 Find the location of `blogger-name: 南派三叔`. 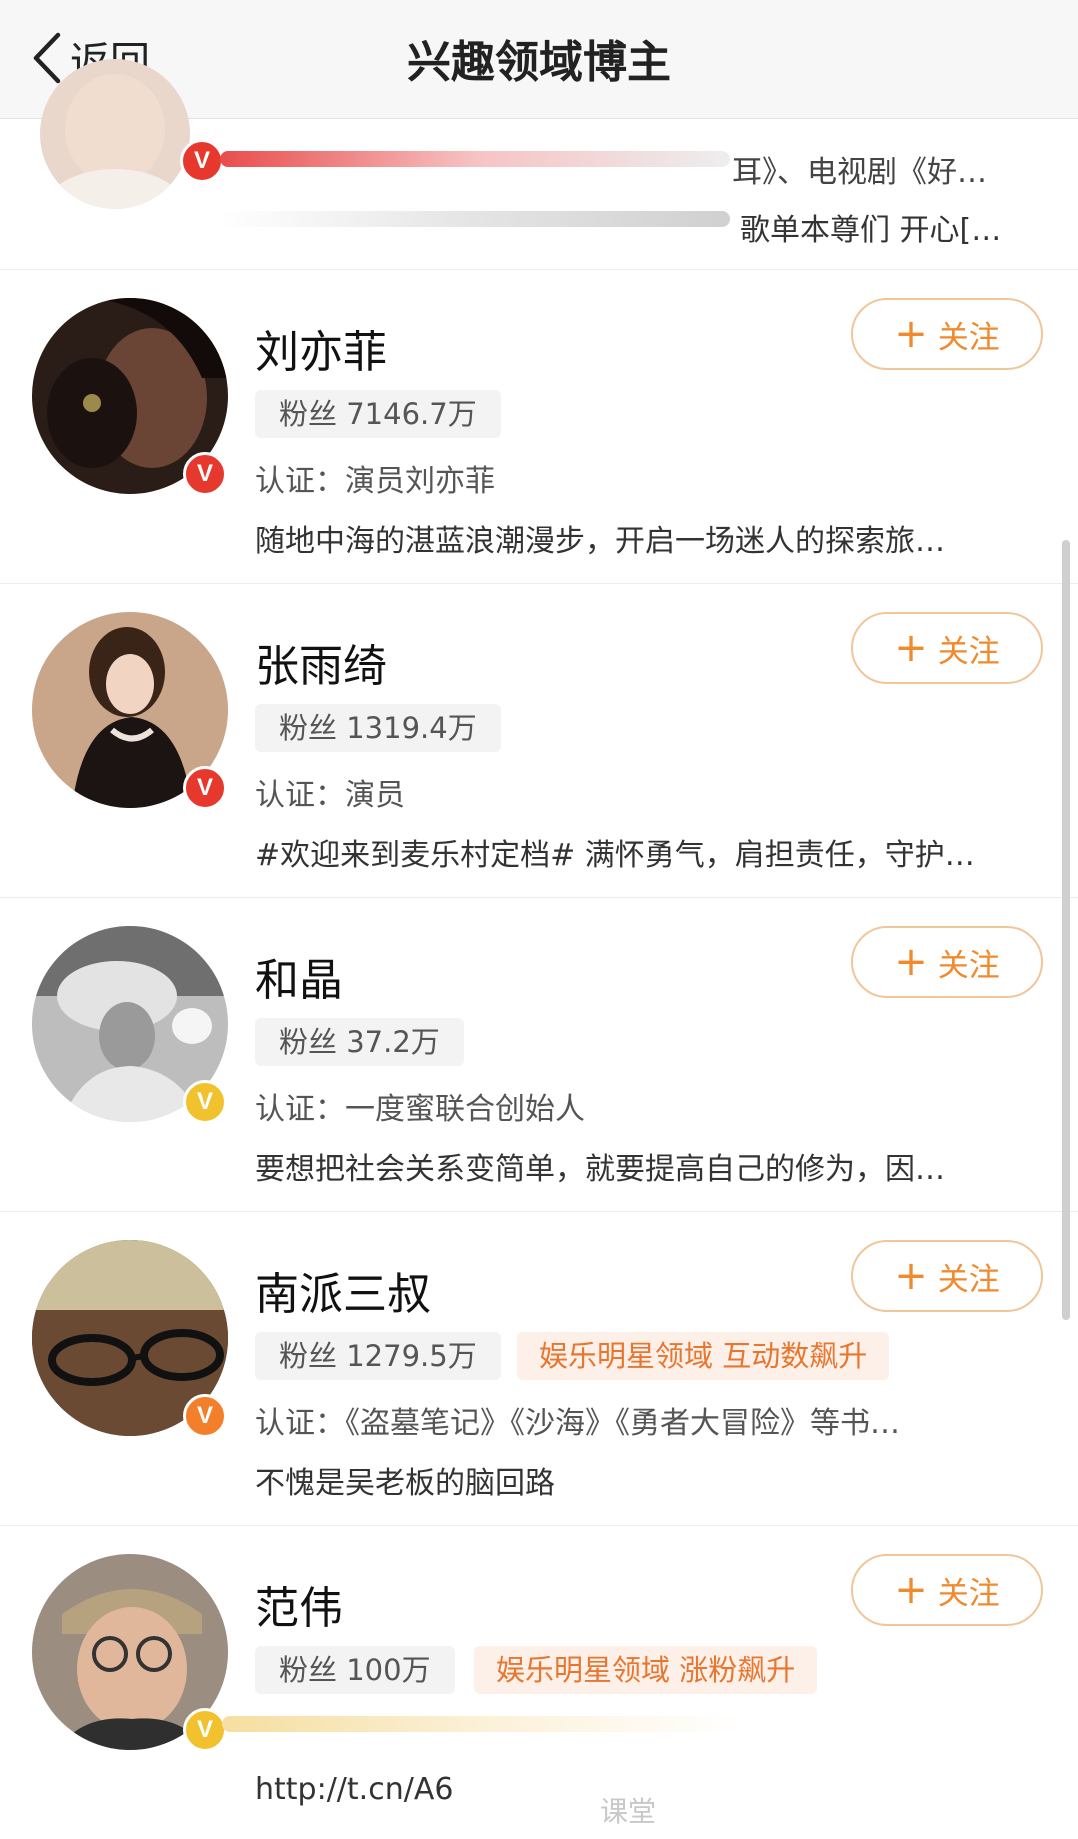

blogger-name: 南派三叔 is located at coordinates (343, 1290).